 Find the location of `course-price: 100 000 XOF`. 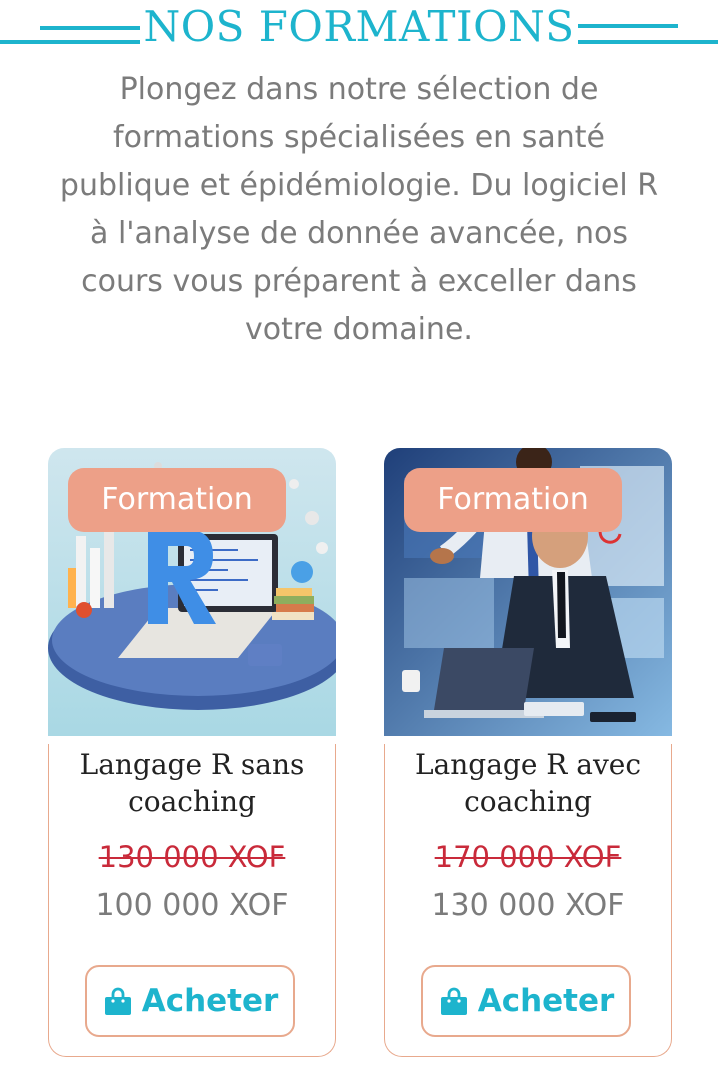

course-price: 100 000 XOF is located at coordinates (192, 905).